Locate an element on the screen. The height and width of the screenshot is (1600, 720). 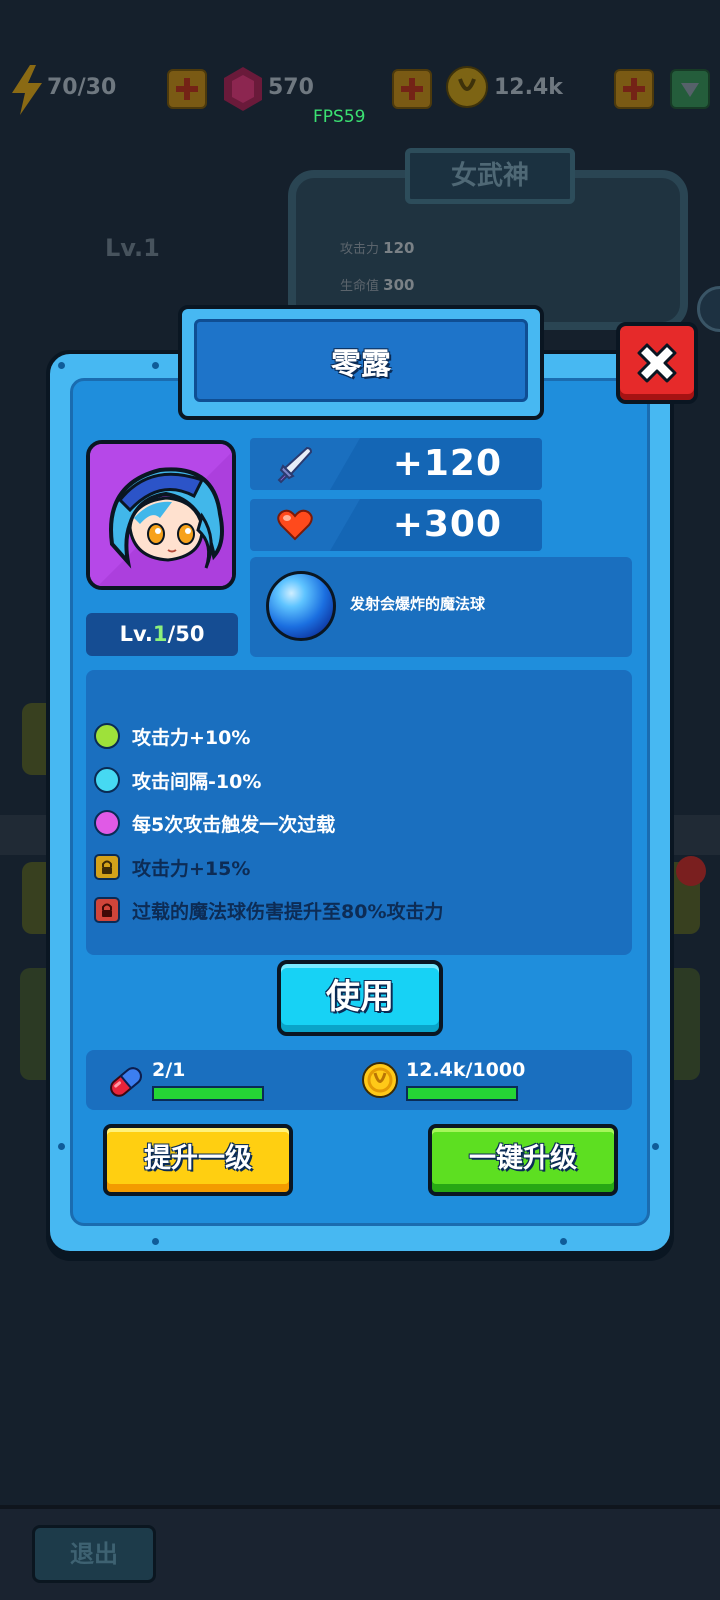
shield-icon is located at coordinates (690, 90).